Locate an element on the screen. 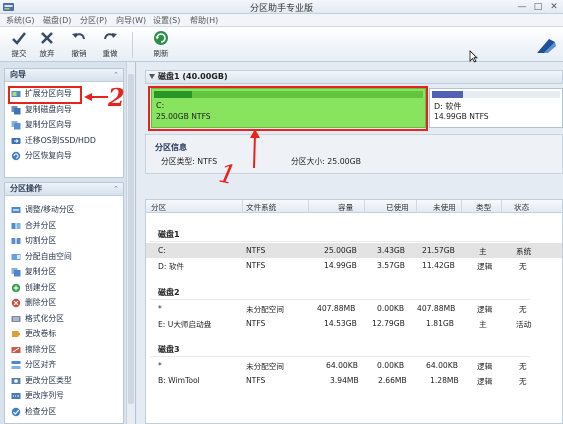  cell-unused: 21.57GB is located at coordinates (438, 250).